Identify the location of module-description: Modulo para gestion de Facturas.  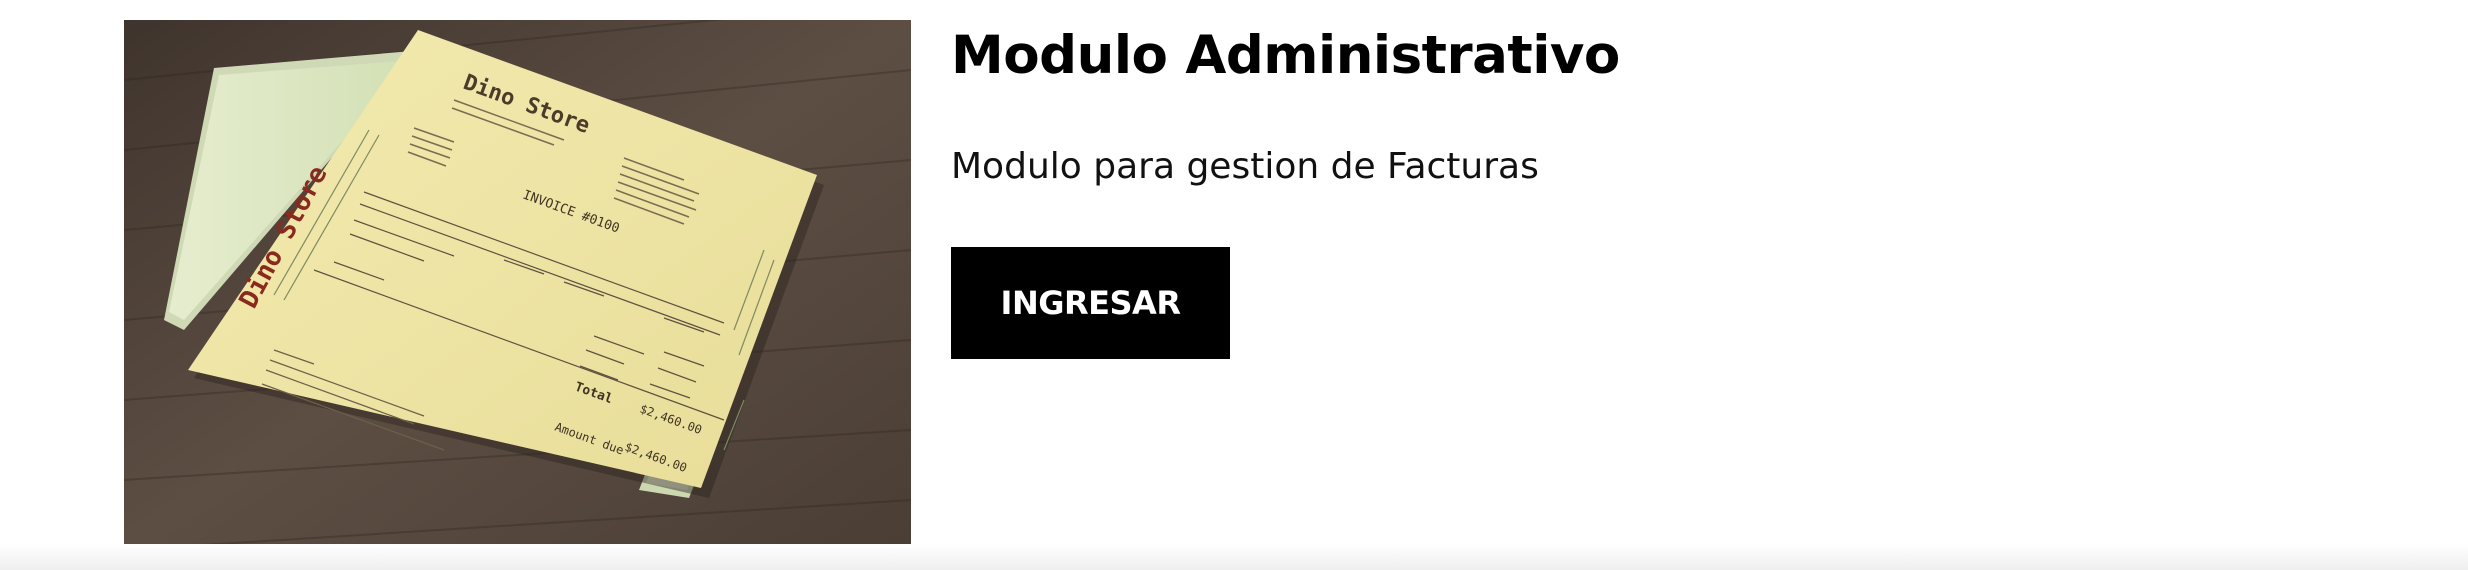
(1245, 166).